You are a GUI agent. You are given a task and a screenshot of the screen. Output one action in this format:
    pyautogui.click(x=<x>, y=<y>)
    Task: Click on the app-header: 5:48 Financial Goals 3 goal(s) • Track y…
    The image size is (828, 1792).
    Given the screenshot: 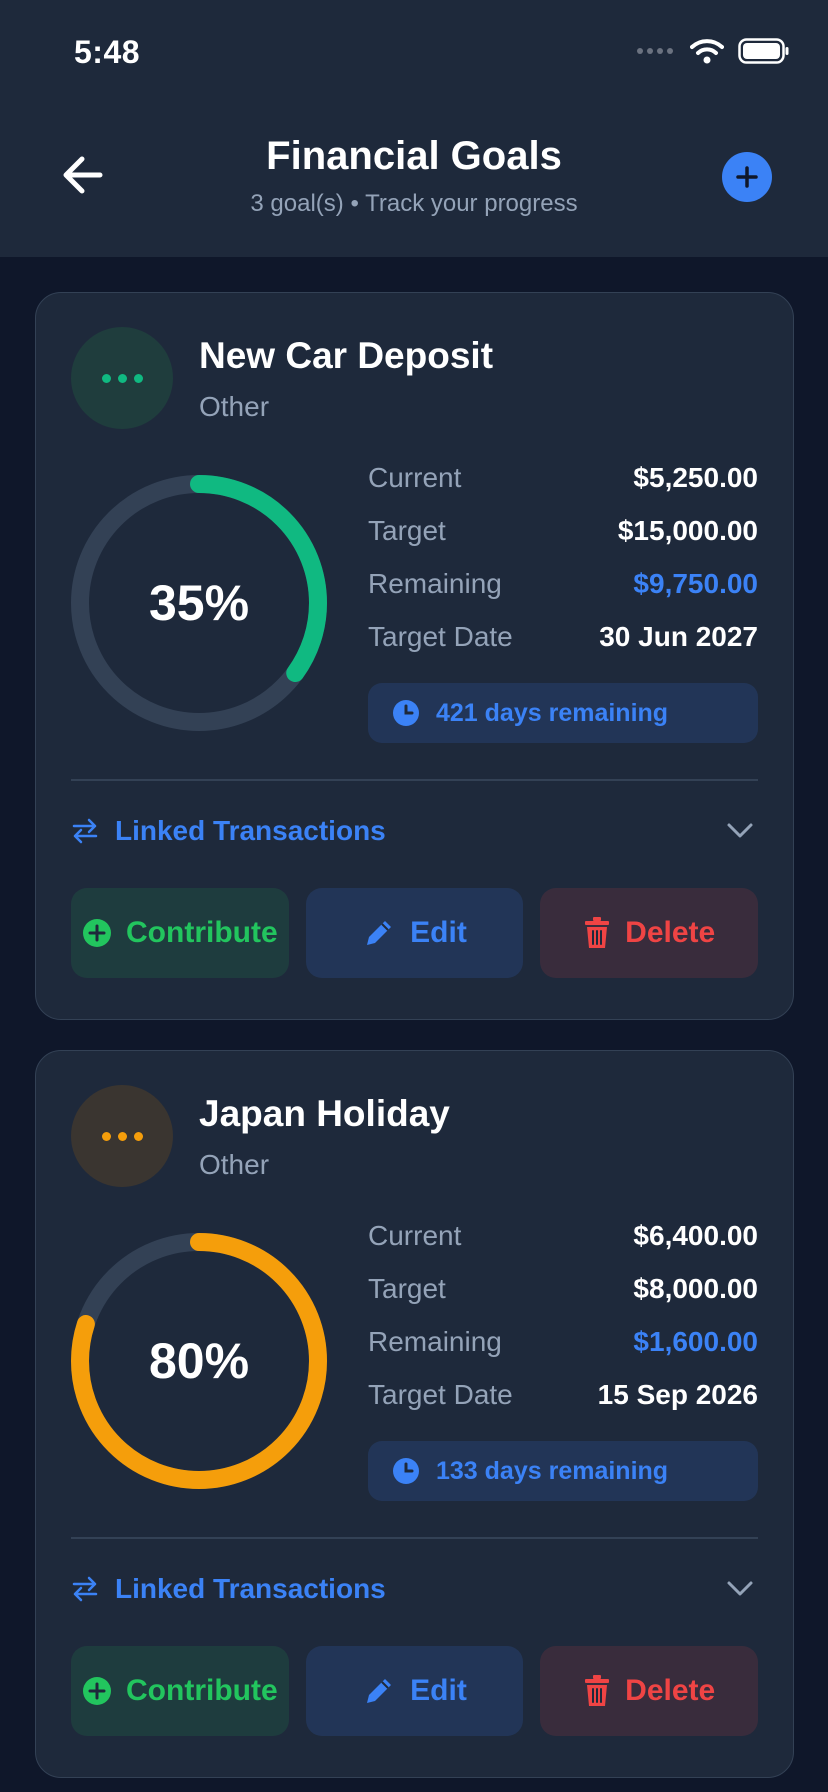 What is the action you would take?
    pyautogui.click(x=414, y=128)
    